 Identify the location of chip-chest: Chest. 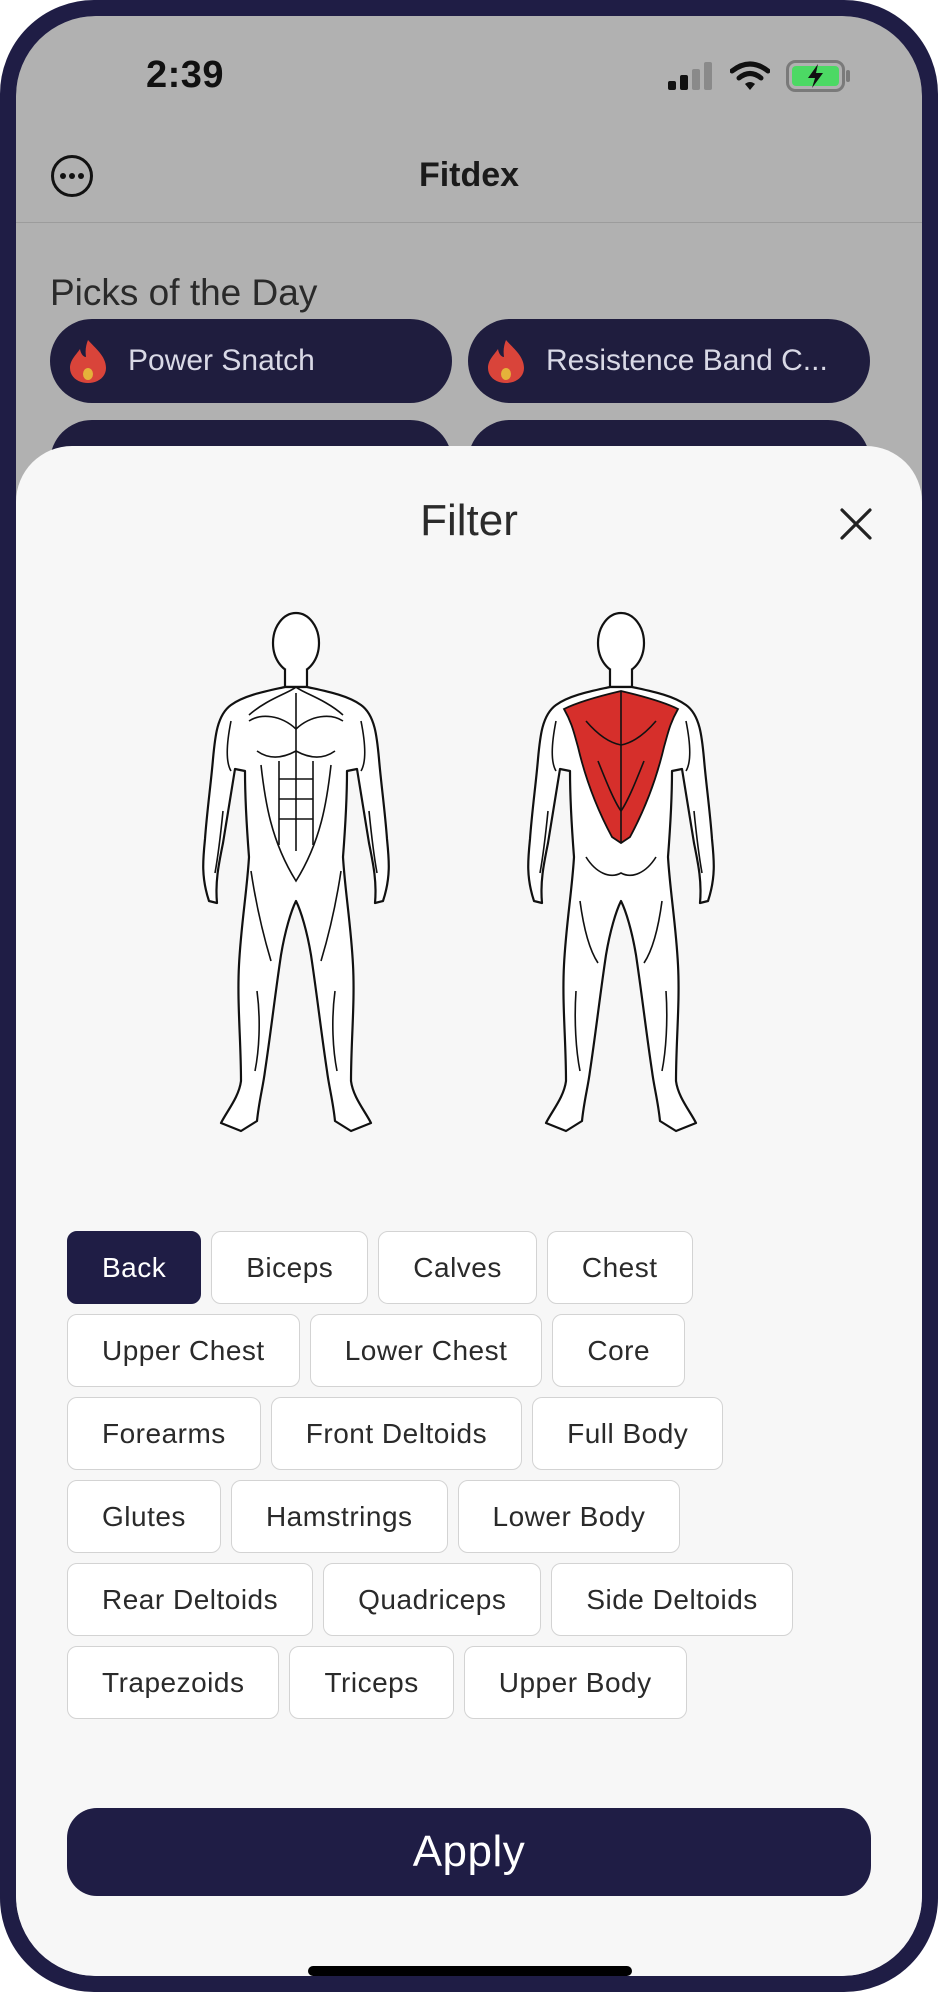
(619, 1267).